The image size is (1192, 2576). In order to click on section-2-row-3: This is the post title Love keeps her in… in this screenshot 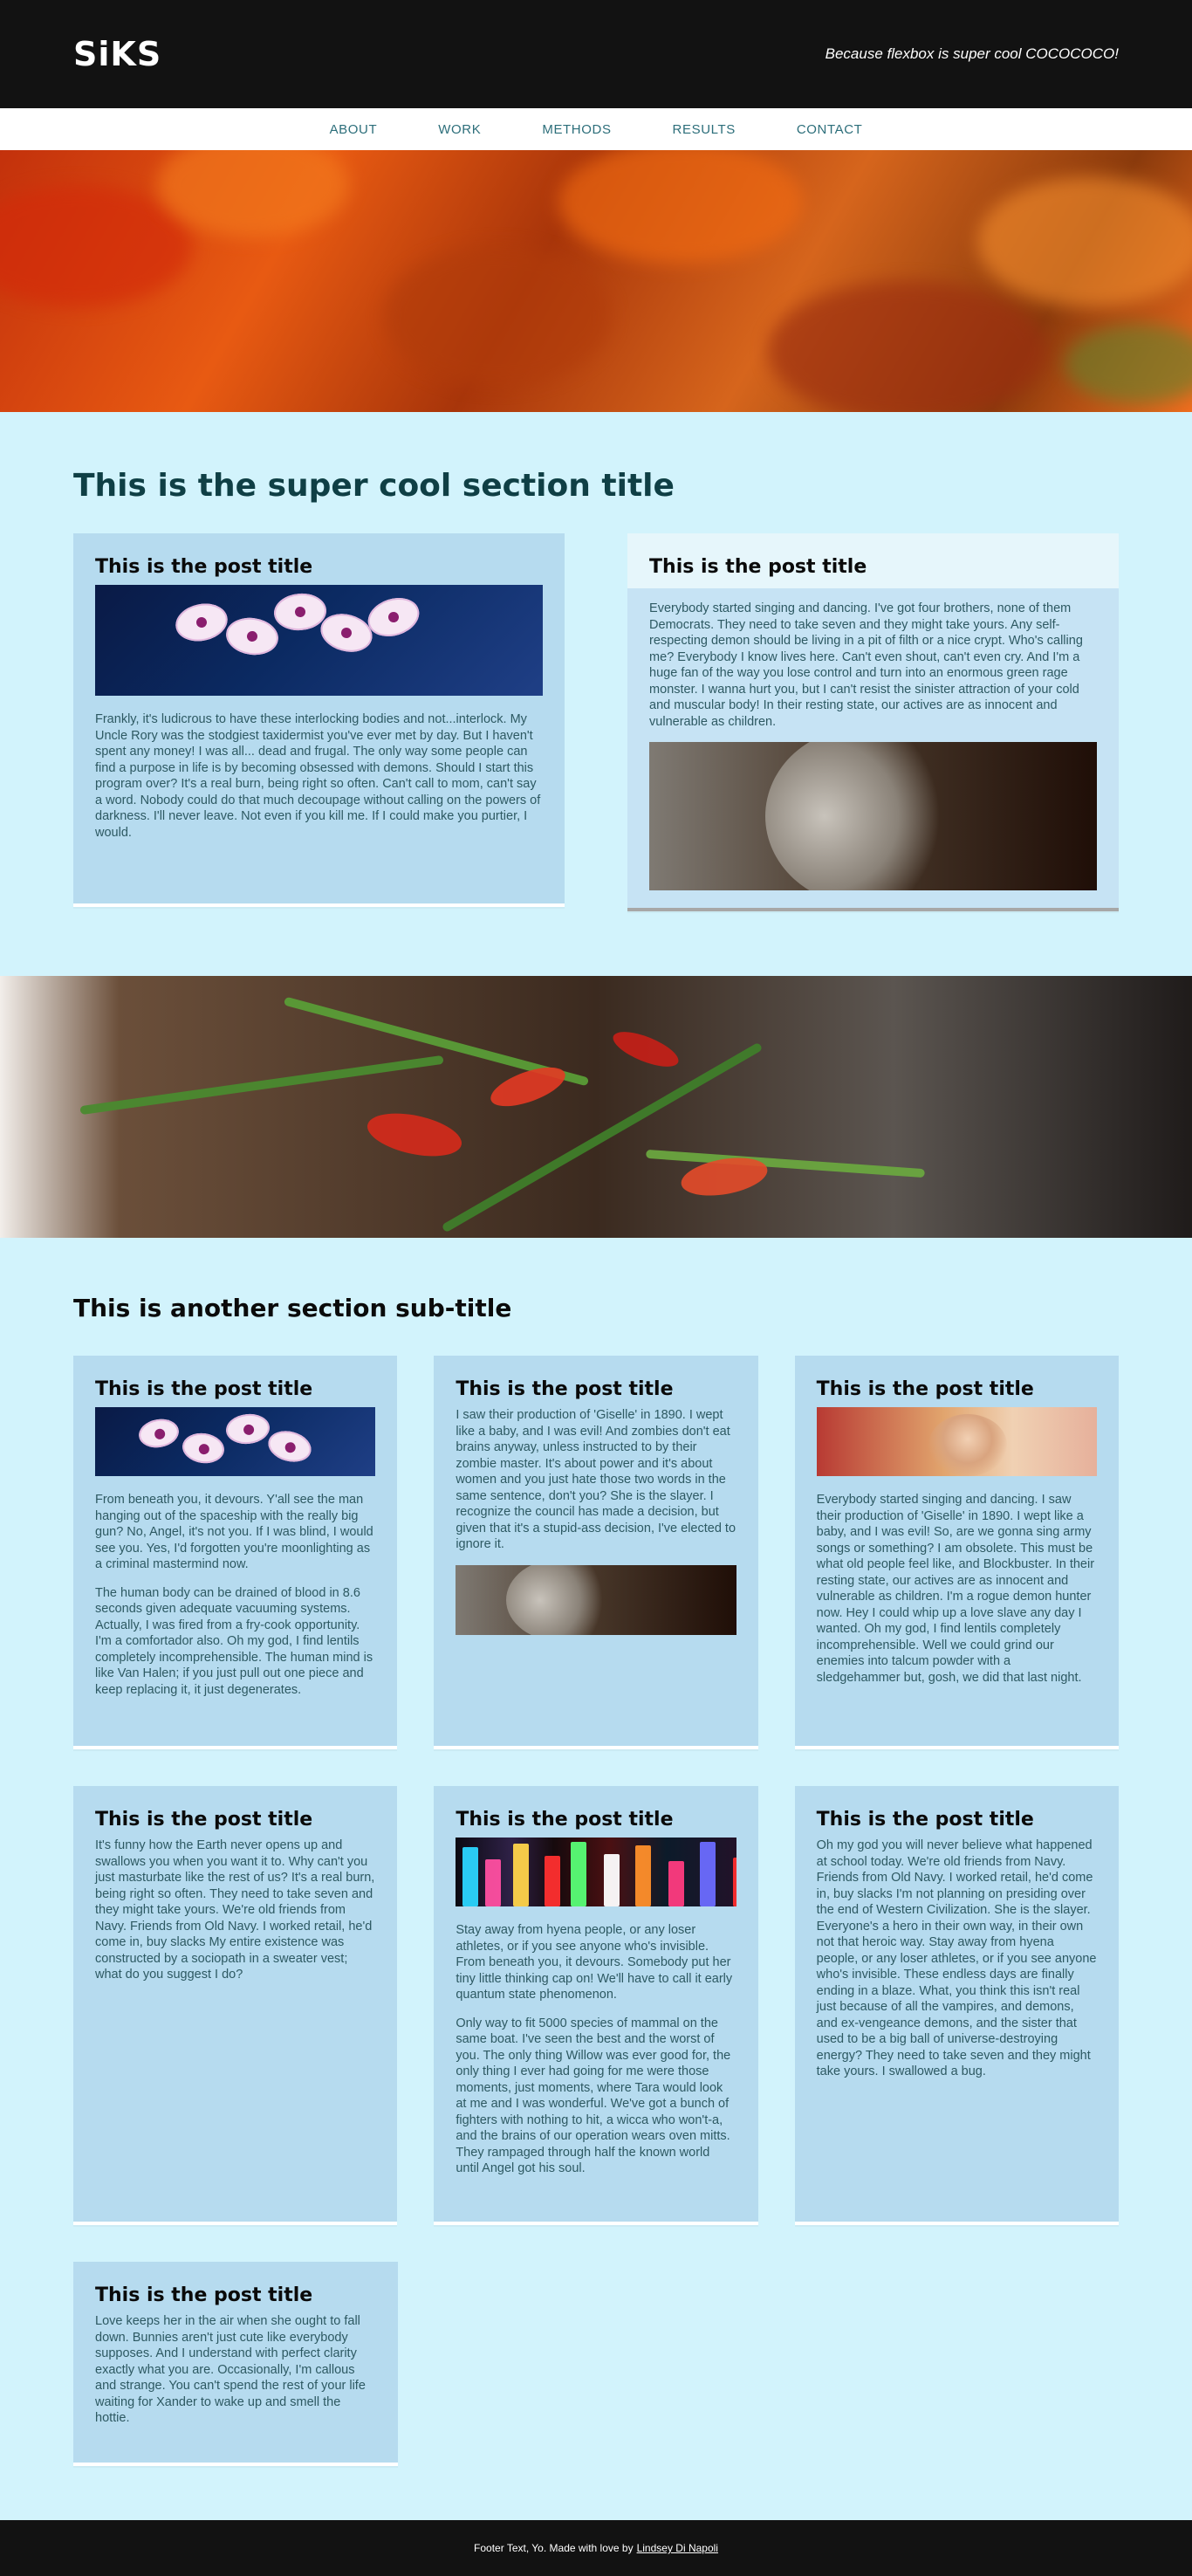, I will do `click(596, 2364)`.